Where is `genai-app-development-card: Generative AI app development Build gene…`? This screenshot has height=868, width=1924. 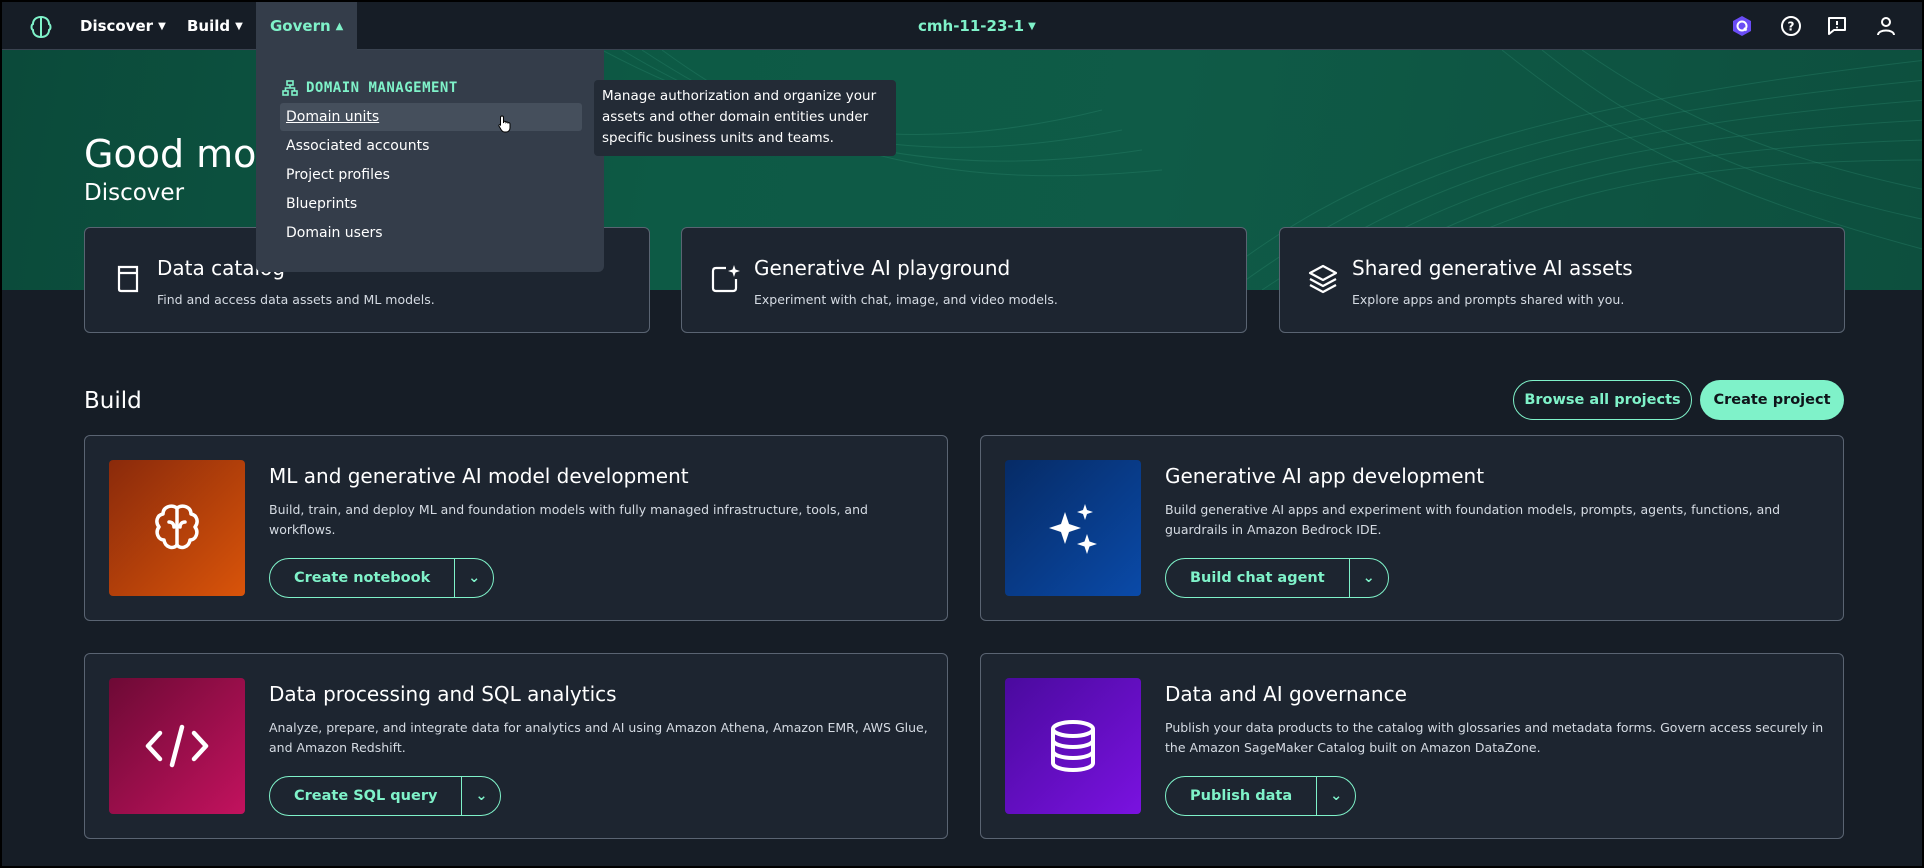 genai-app-development-card: Generative AI app development Build gene… is located at coordinates (1412, 528).